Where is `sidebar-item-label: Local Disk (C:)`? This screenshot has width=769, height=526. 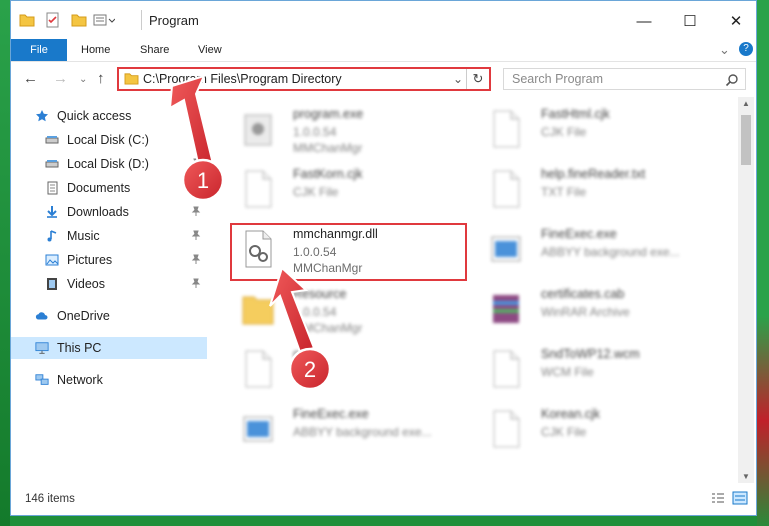
sidebar-item-label: Local Disk (C:) is located at coordinates (108, 140).